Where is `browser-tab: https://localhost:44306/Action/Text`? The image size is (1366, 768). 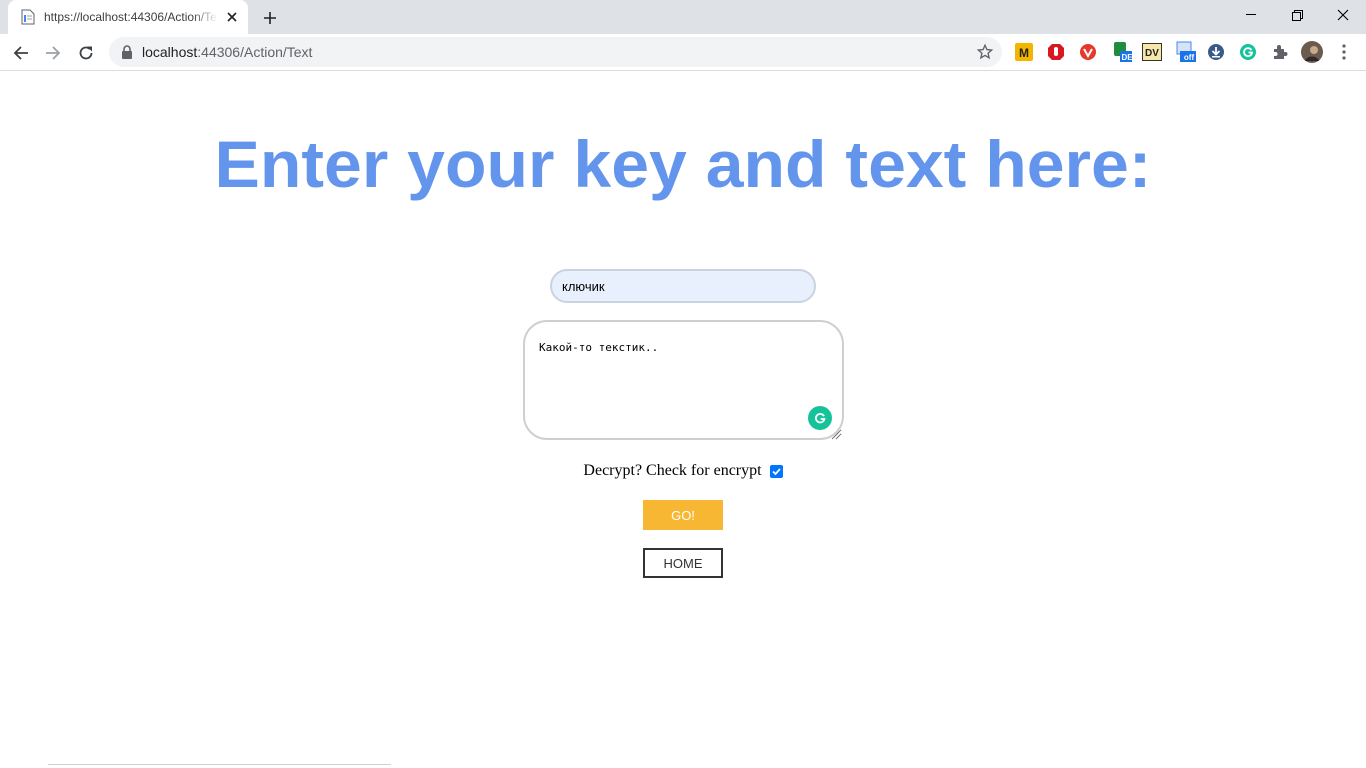
browser-tab: https://localhost:44306/Action/Text is located at coordinates (128, 17).